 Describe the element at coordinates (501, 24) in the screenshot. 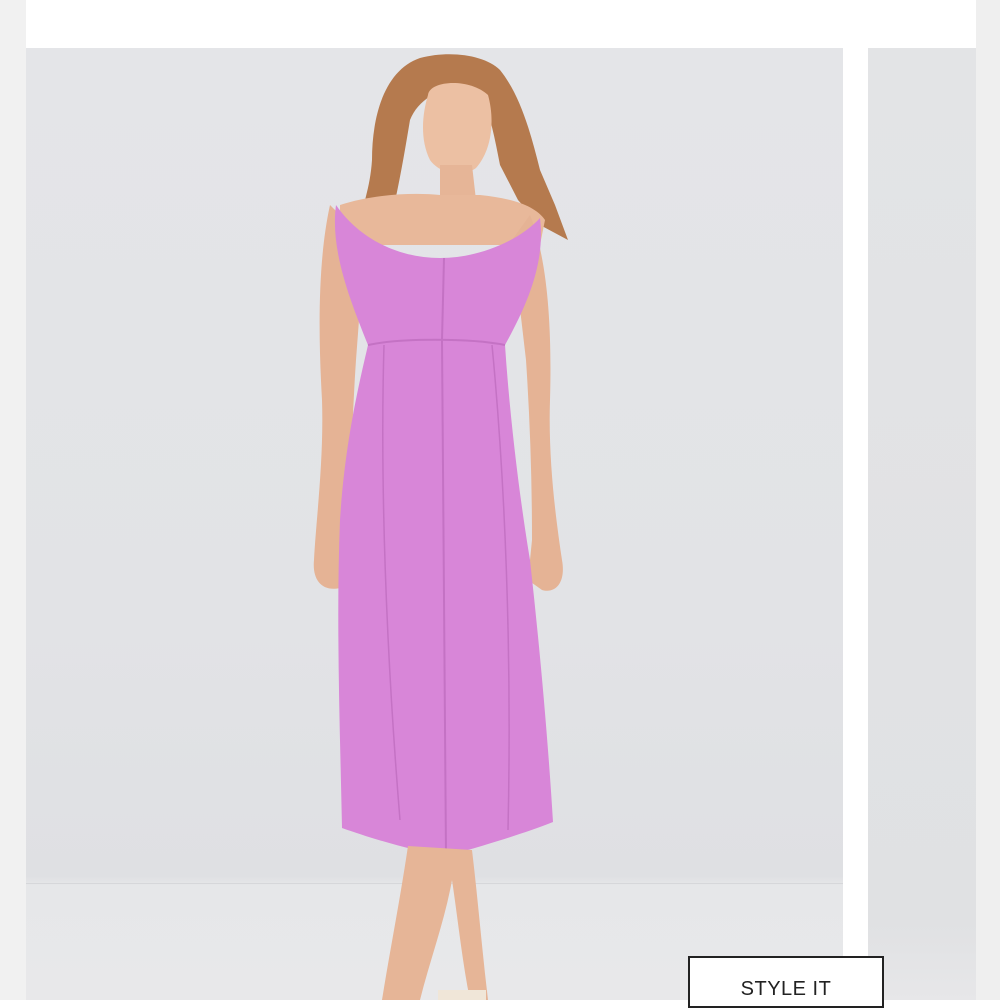

I see `top-whitespace` at that location.